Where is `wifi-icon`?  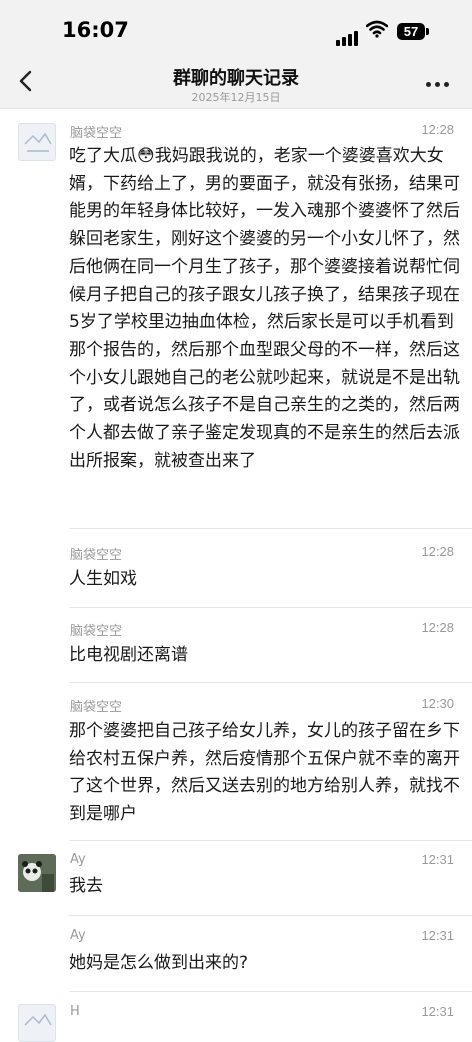 wifi-icon is located at coordinates (377, 29).